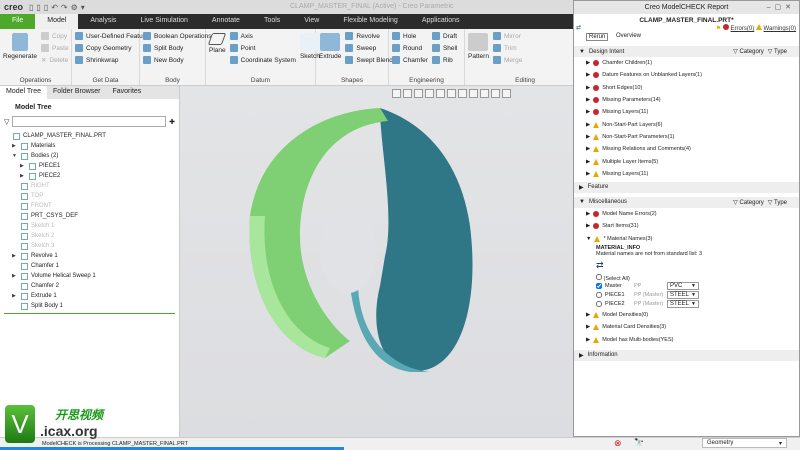 Image resolution: width=800 pixels, height=450 pixels. What do you see at coordinates (370, 21) in the screenshot?
I see `tab-flexible-modeling: Flexible Modeling` at bounding box center [370, 21].